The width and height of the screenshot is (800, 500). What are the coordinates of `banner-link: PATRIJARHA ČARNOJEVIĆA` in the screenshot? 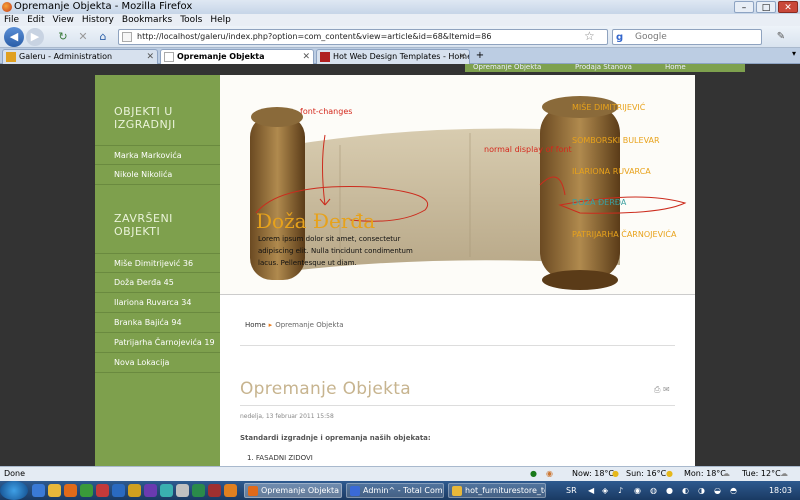 It's located at (624, 234).